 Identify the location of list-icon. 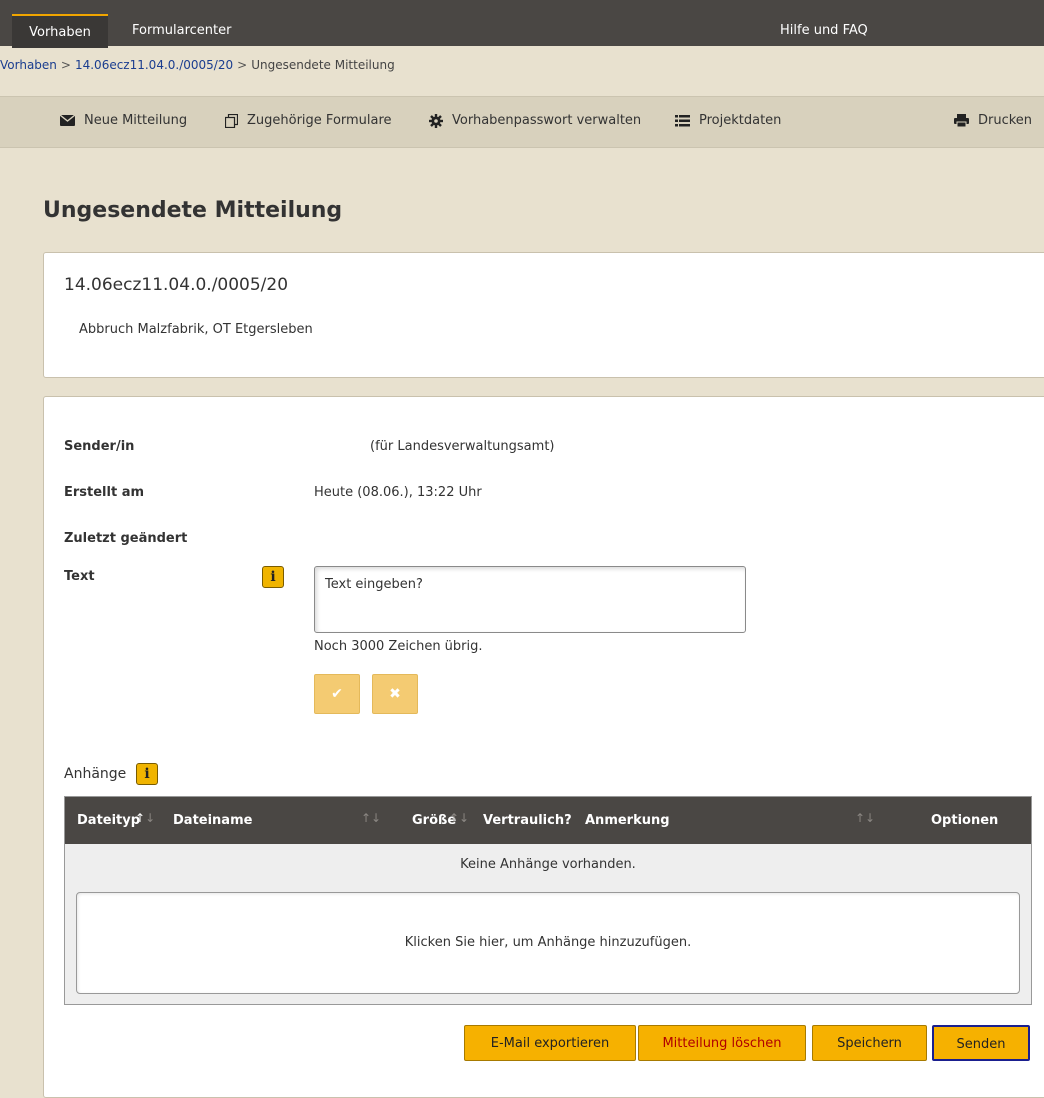
(682, 120).